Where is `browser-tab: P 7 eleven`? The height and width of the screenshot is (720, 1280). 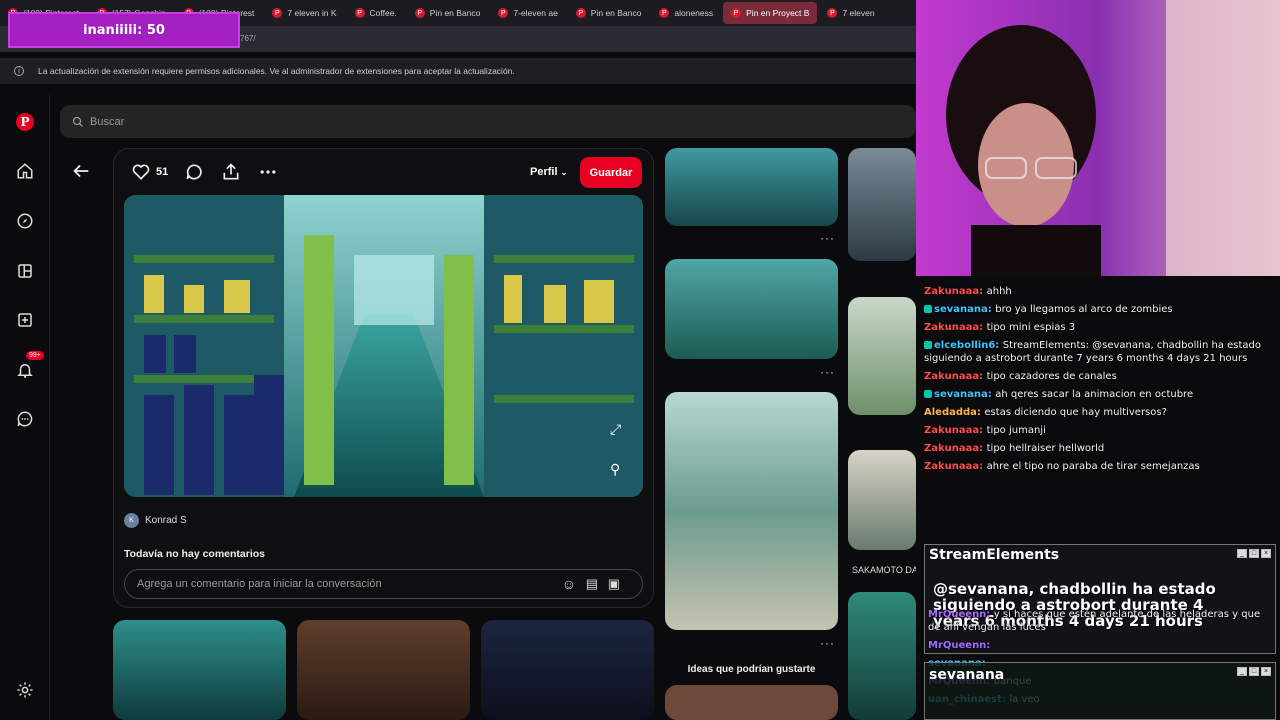 browser-tab: P 7 eleven is located at coordinates (850, 13).